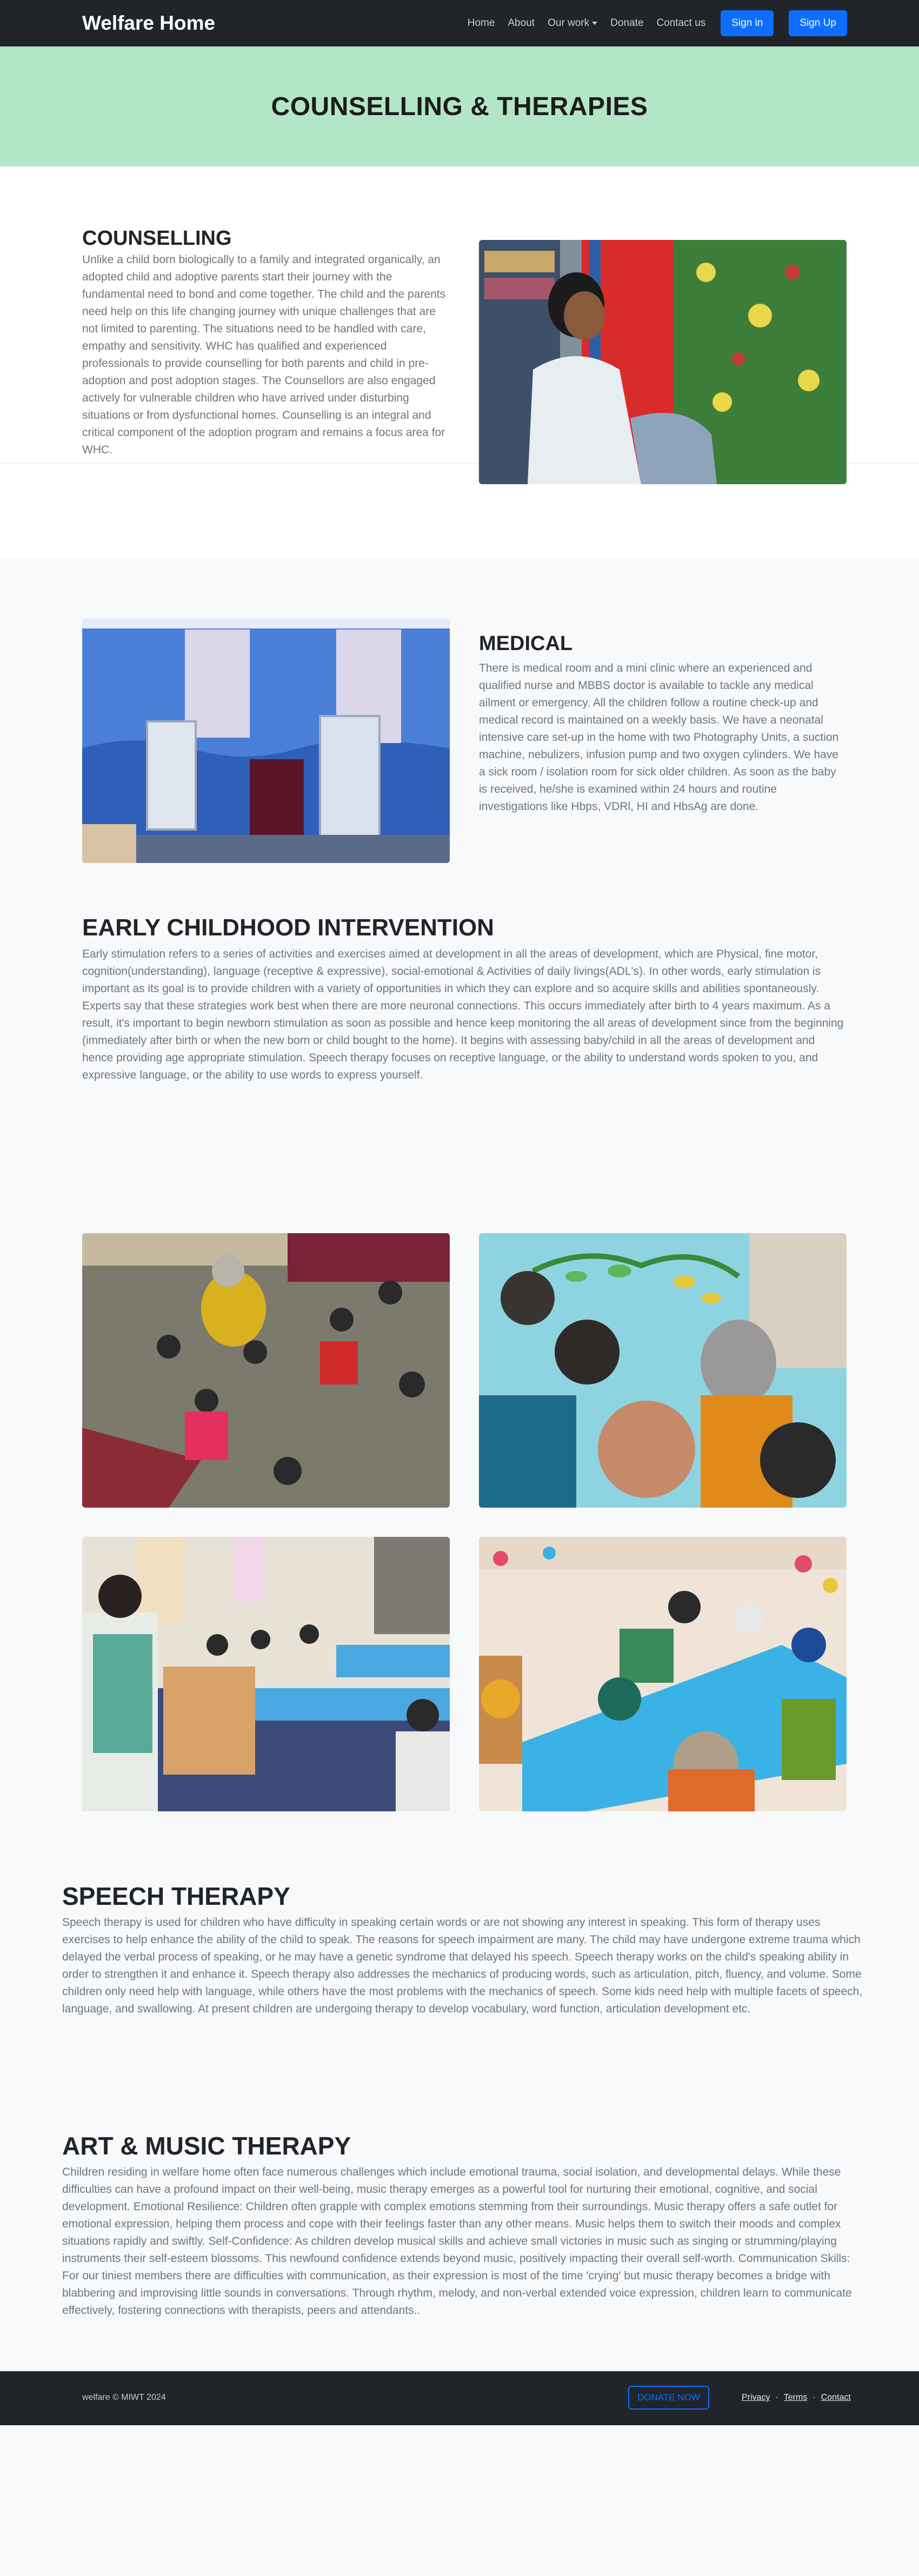 The width and height of the screenshot is (919, 2576). What do you see at coordinates (176, 1896) in the screenshot?
I see `speech-heading: SPEECH THERAPY` at bounding box center [176, 1896].